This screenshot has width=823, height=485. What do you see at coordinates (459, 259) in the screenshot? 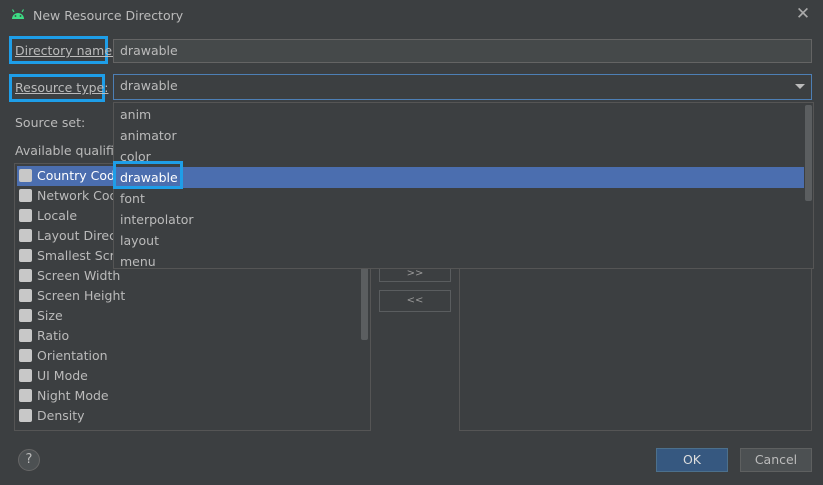
I see `resource-type-option-menu: menu` at bounding box center [459, 259].